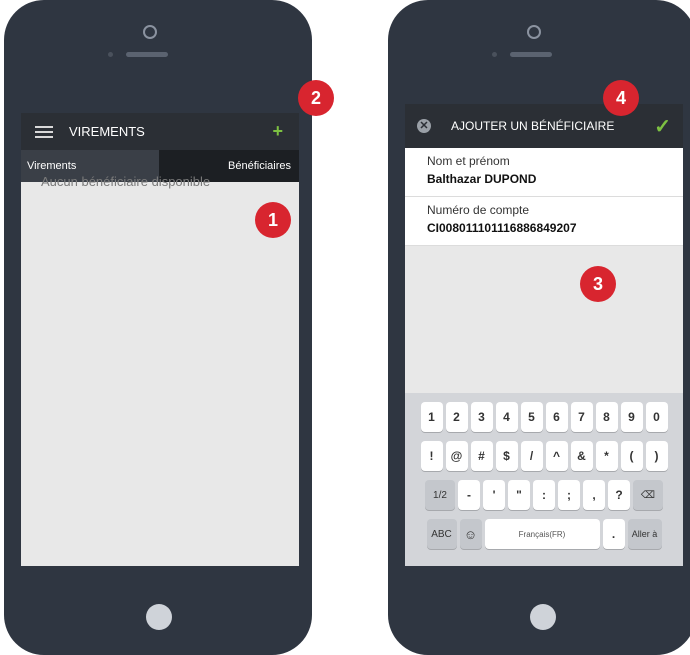 Image resolution: width=690 pixels, height=655 pixels. What do you see at coordinates (531, 417) in the screenshot?
I see `key: 5` at bounding box center [531, 417].